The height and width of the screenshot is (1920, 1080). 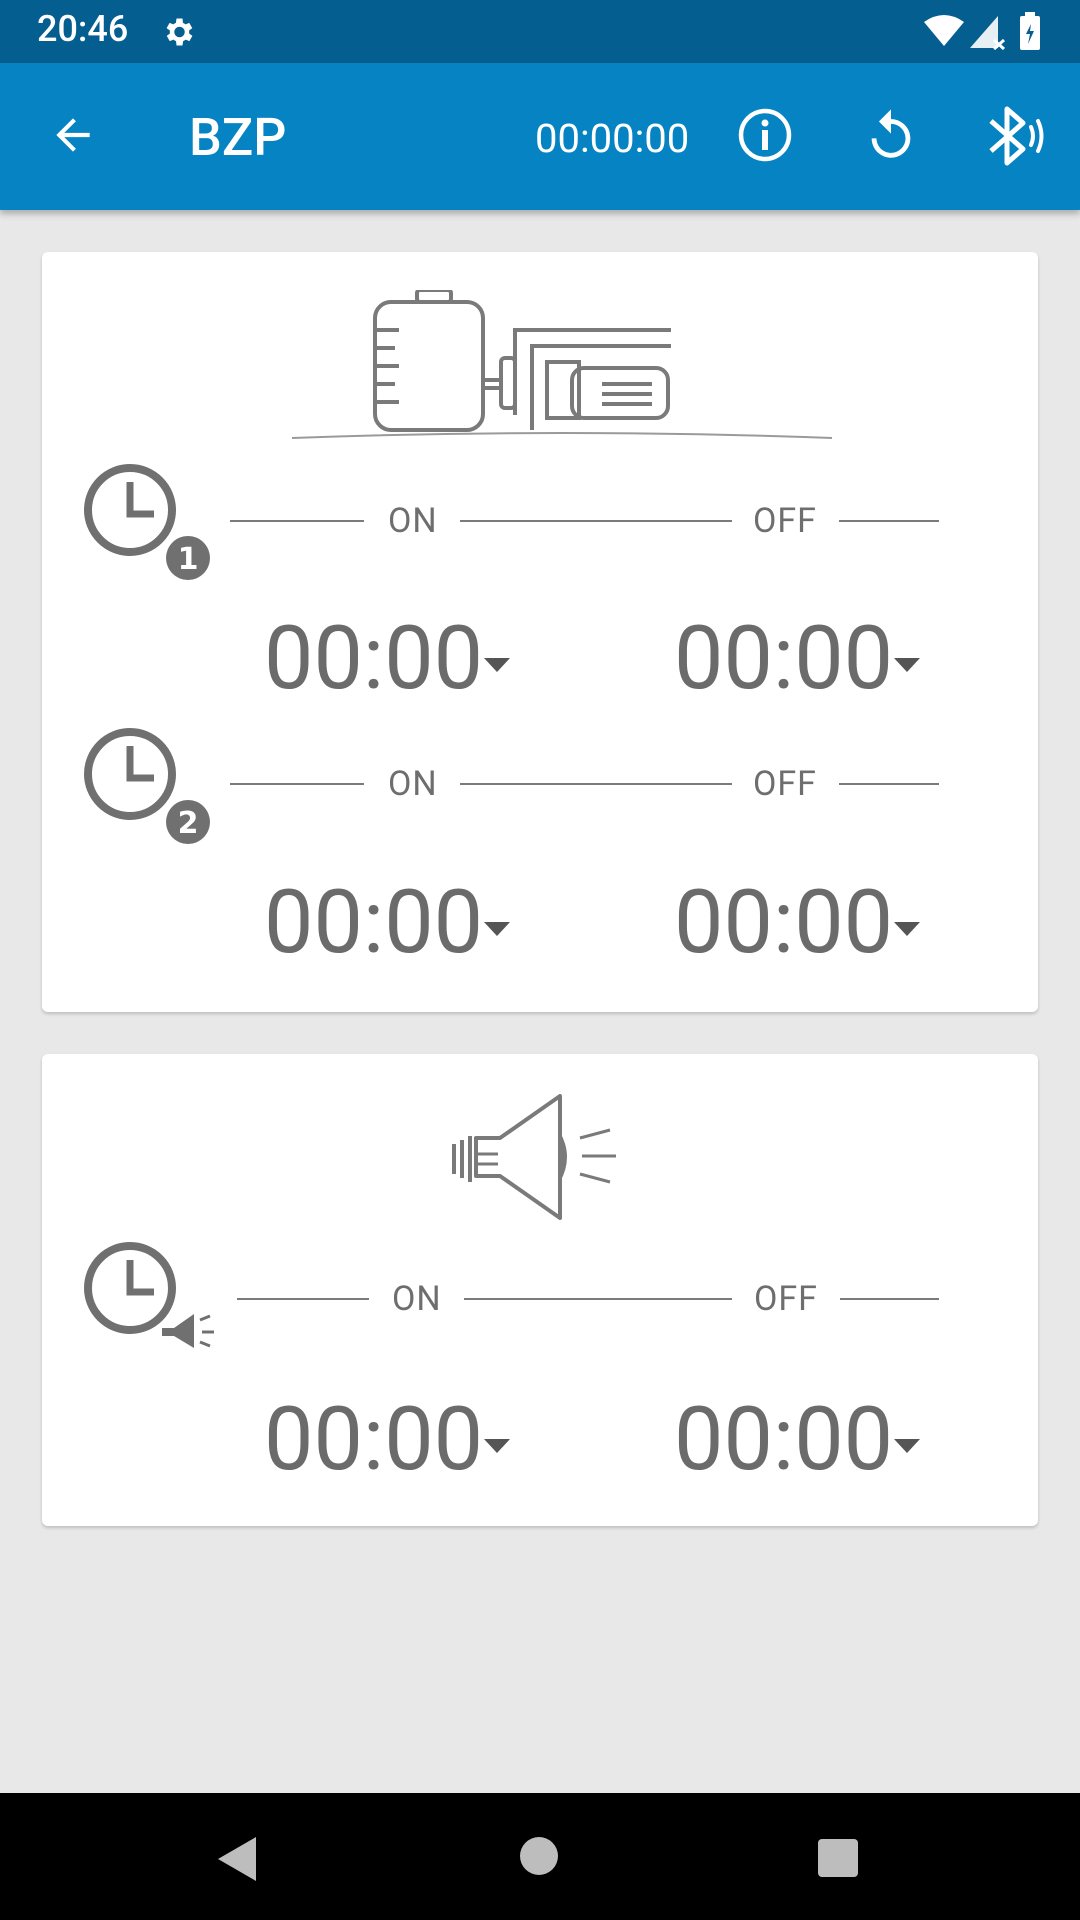 I want to click on info-icon, so click(x=765, y=135).